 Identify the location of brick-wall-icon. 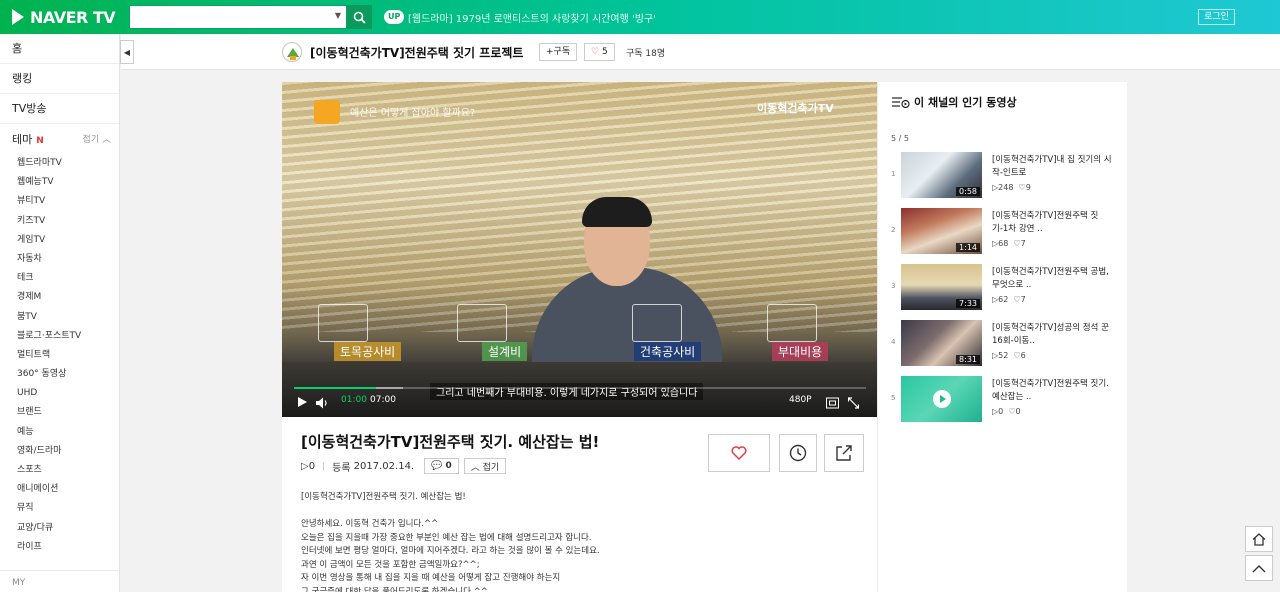
(792, 323).